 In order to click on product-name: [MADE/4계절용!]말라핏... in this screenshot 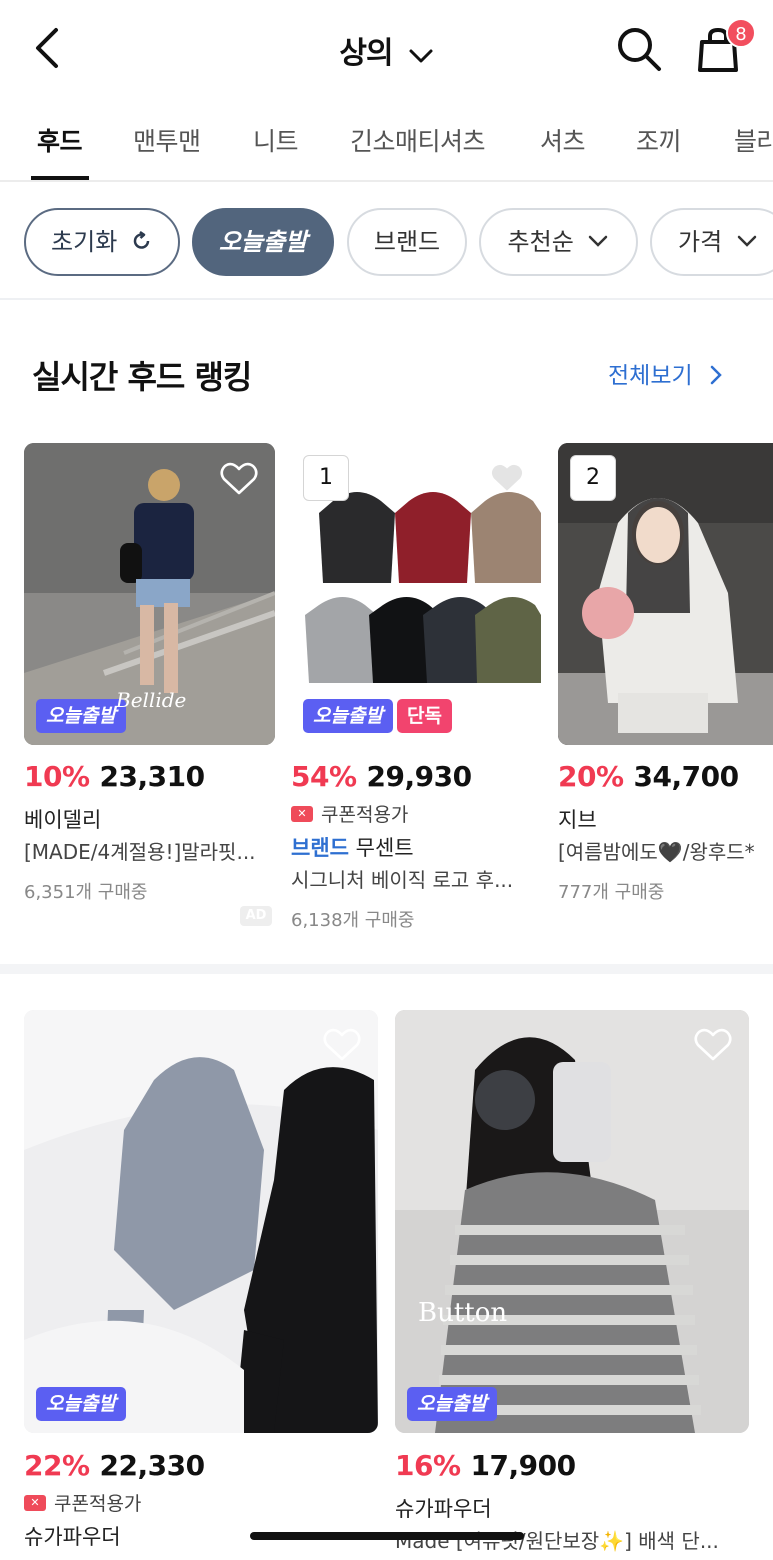, I will do `click(140, 852)`.